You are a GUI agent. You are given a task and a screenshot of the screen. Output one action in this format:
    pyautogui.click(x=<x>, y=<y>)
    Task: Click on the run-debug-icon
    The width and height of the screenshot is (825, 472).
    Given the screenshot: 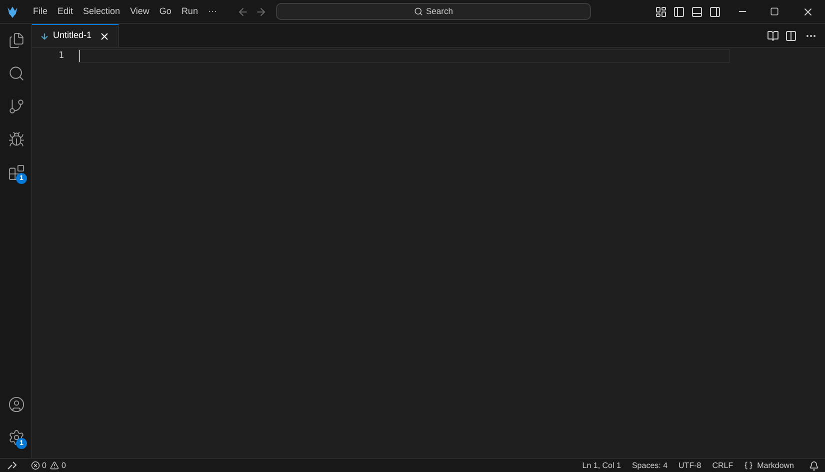 What is the action you would take?
    pyautogui.click(x=16, y=139)
    